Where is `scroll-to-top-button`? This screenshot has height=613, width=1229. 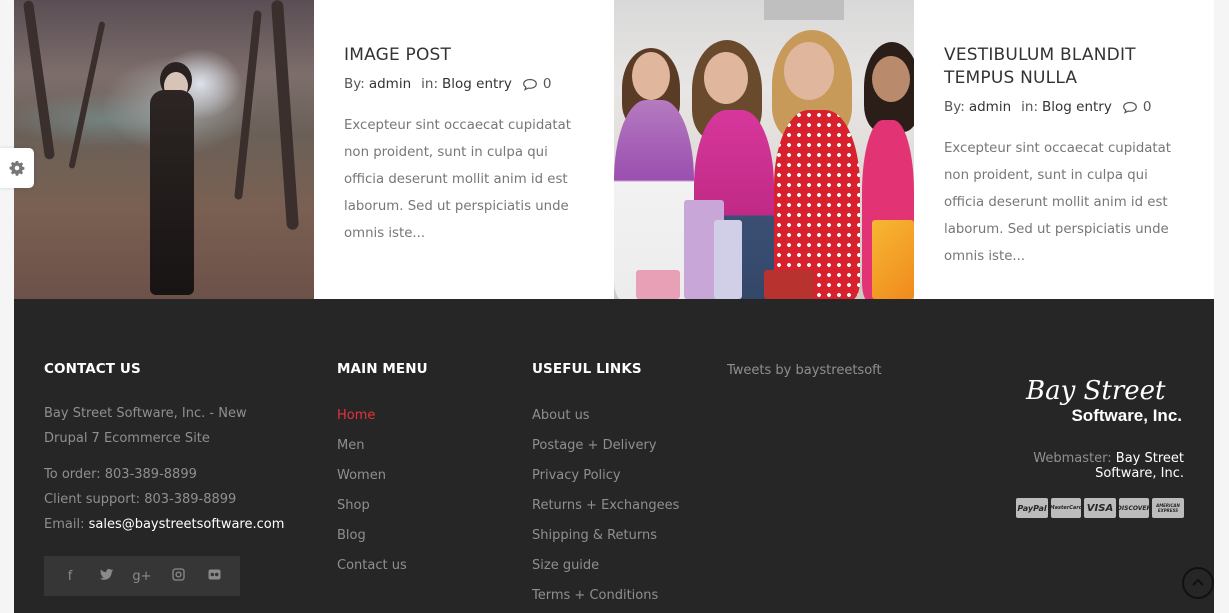 scroll-to-top-button is located at coordinates (1198, 583).